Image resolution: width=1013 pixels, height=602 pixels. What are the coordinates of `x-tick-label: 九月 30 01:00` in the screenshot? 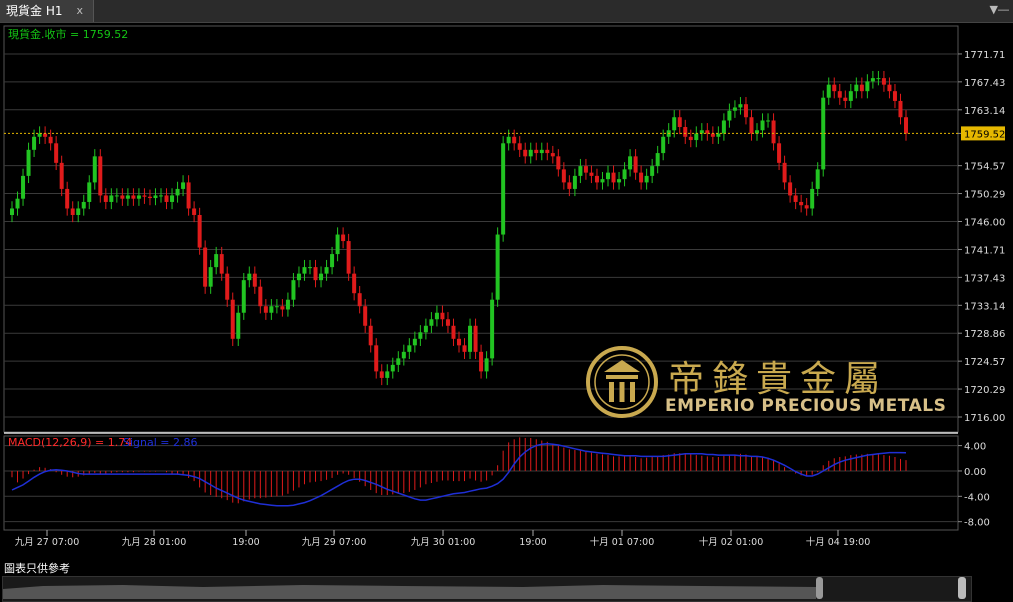 It's located at (443, 542).